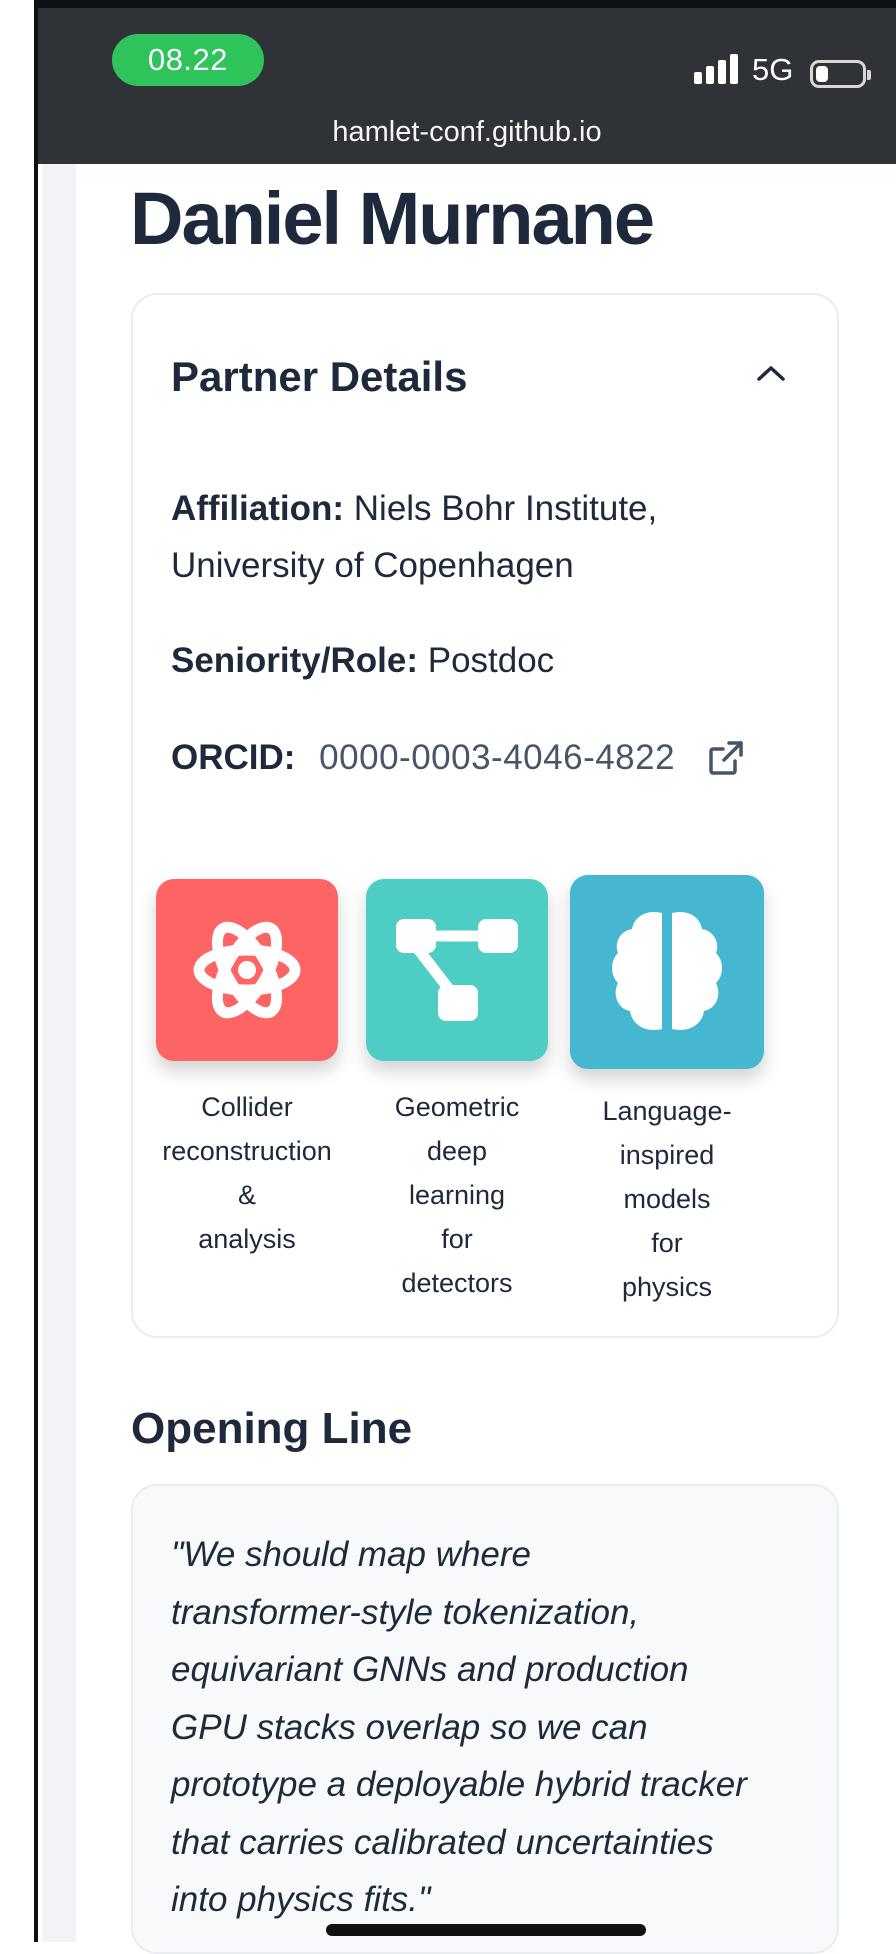 This screenshot has width=896, height=1954. I want to click on role-row: Seniority/Role: Postdoc, so click(491, 660).